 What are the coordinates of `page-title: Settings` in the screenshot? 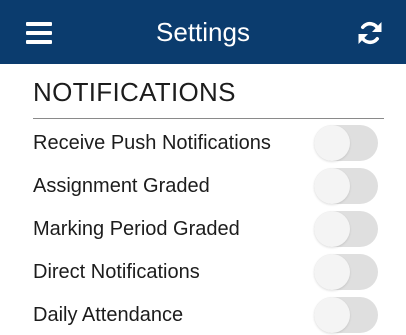 It's located at (203, 32).